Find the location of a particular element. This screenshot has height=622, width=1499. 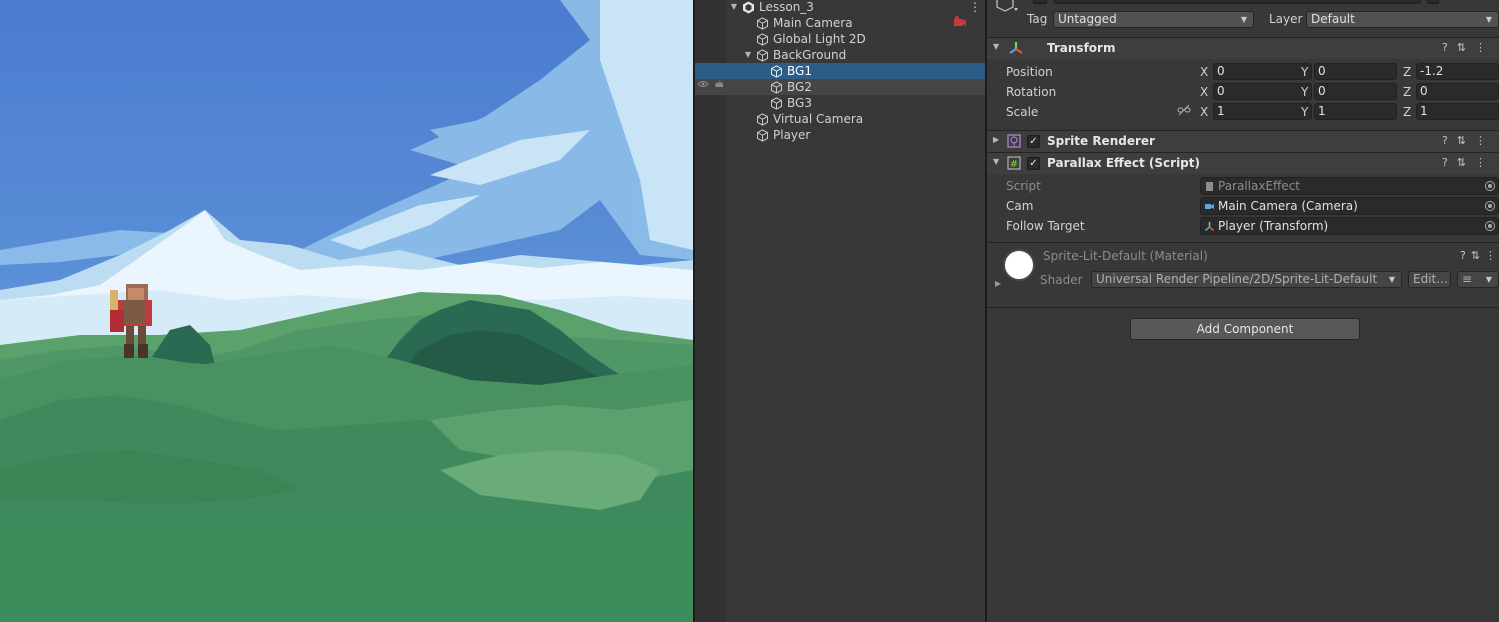

hierarchy-item-main-camera: Main Camera is located at coordinates (840, 23).